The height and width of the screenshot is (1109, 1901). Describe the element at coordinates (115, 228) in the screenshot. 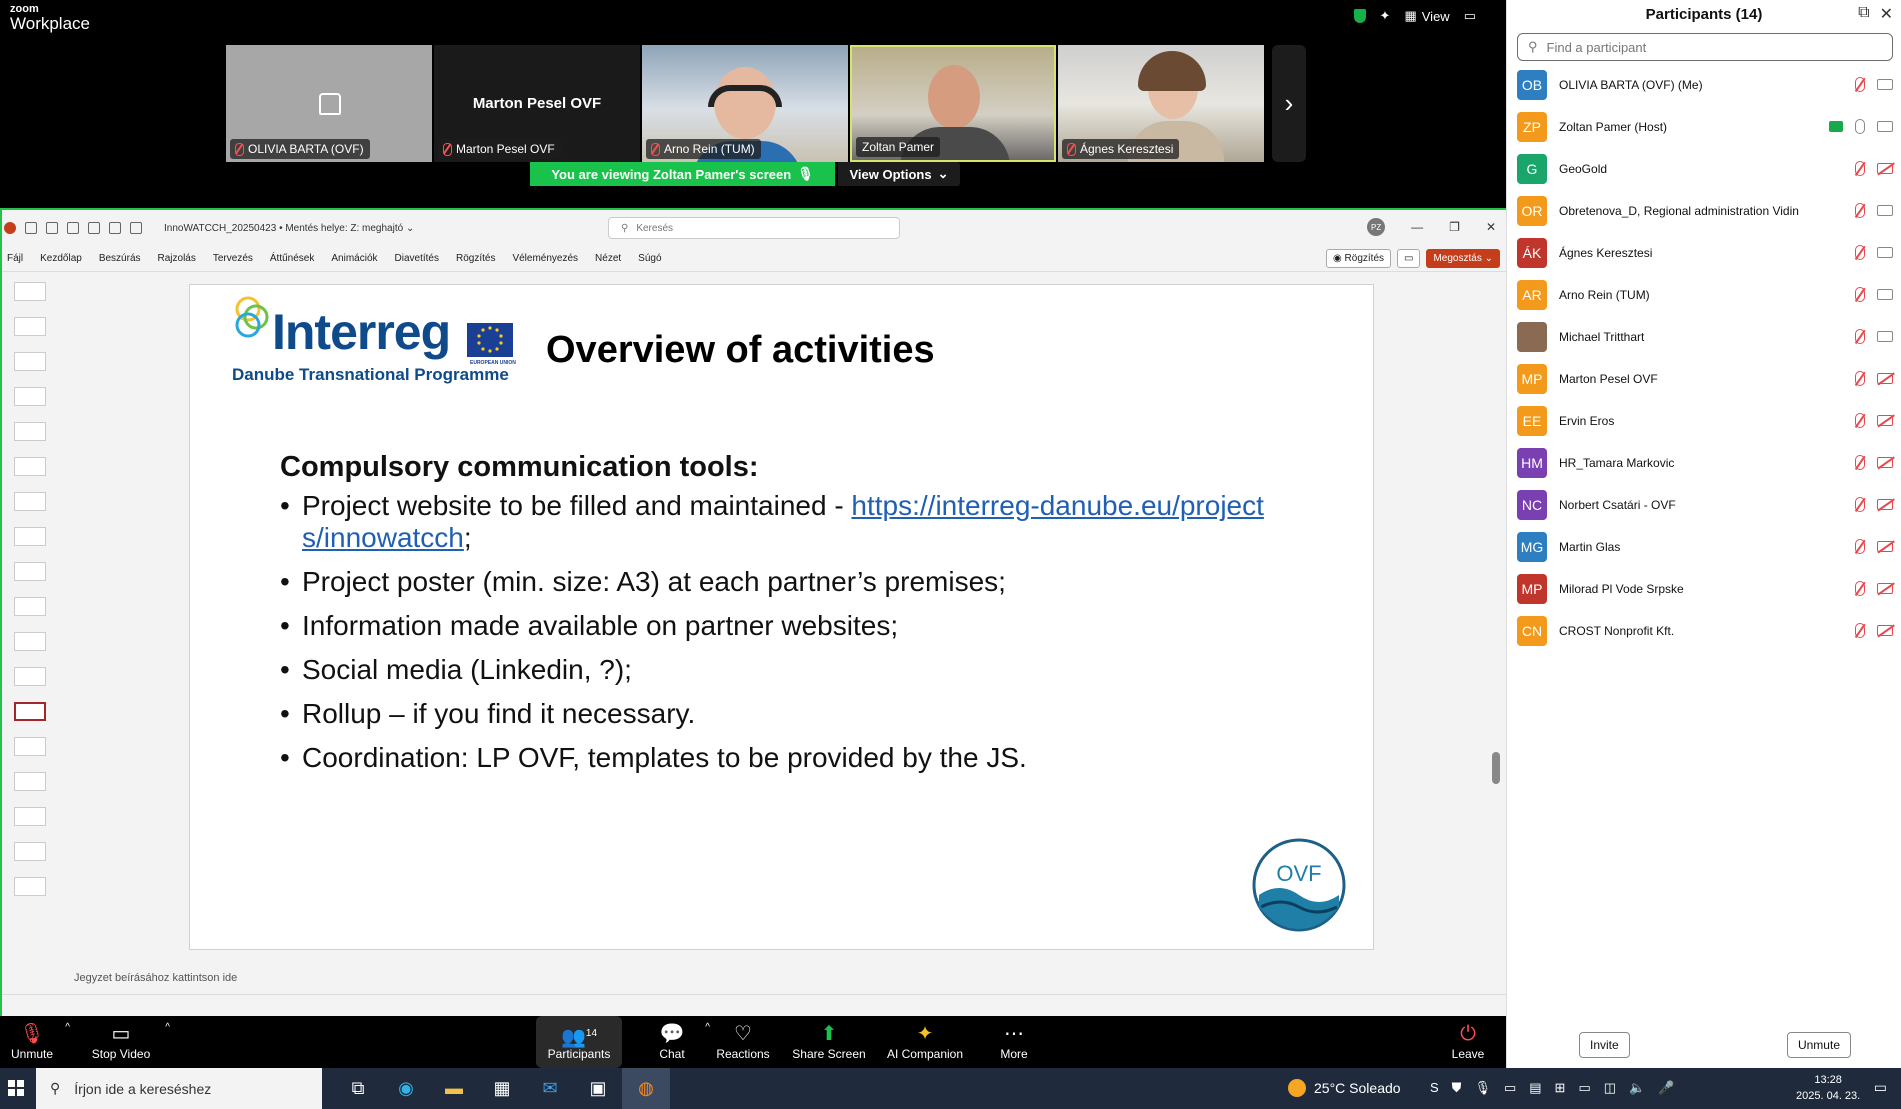

I see `redo-icon` at that location.